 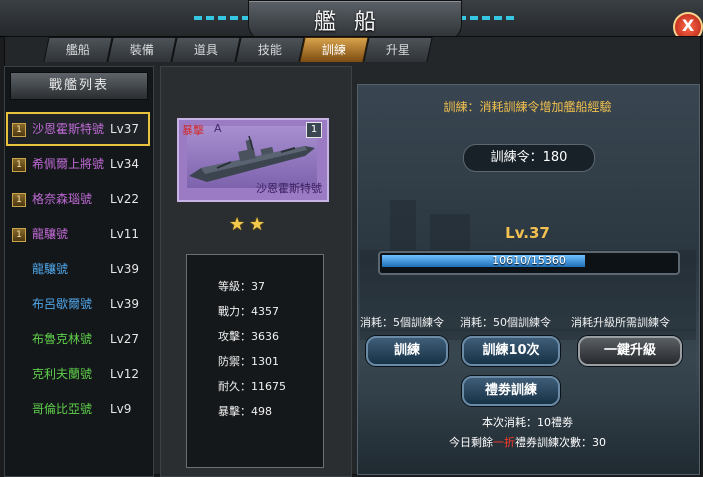 I want to click on ship-level: Lv11, so click(x=125, y=234).